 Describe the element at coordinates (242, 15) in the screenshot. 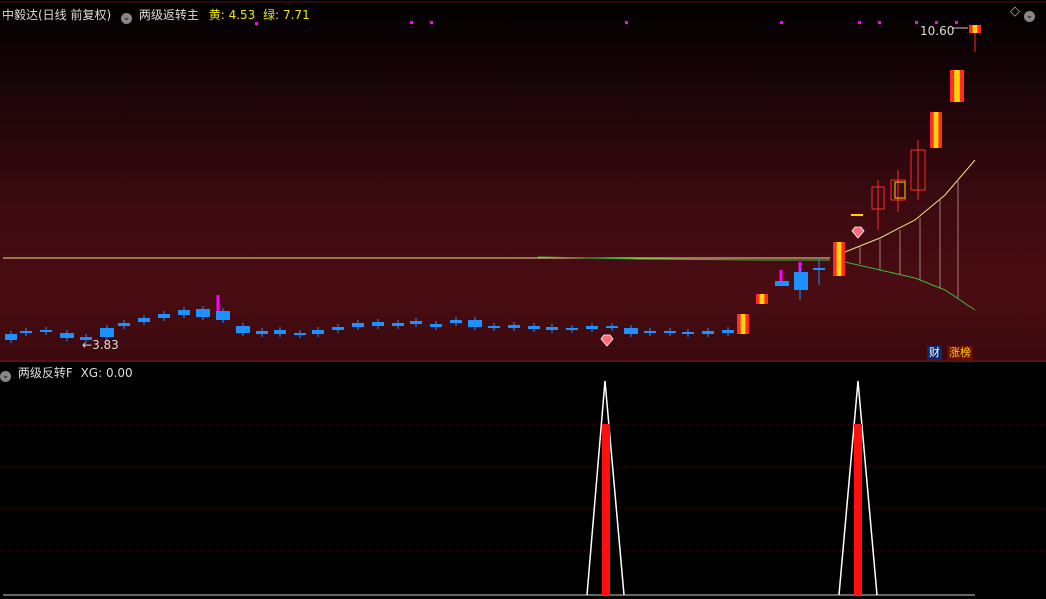

I see `yellow-value: 4.53` at that location.